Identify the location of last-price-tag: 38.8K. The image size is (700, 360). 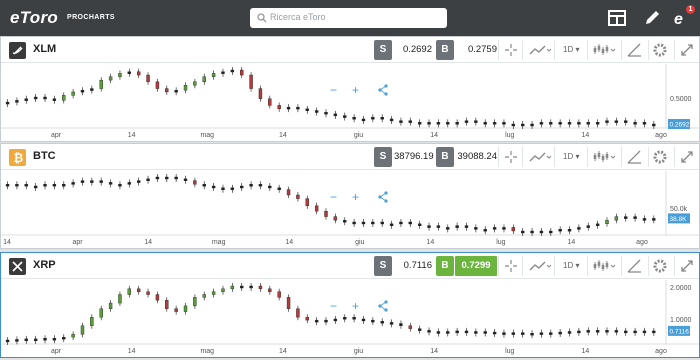
(679, 218).